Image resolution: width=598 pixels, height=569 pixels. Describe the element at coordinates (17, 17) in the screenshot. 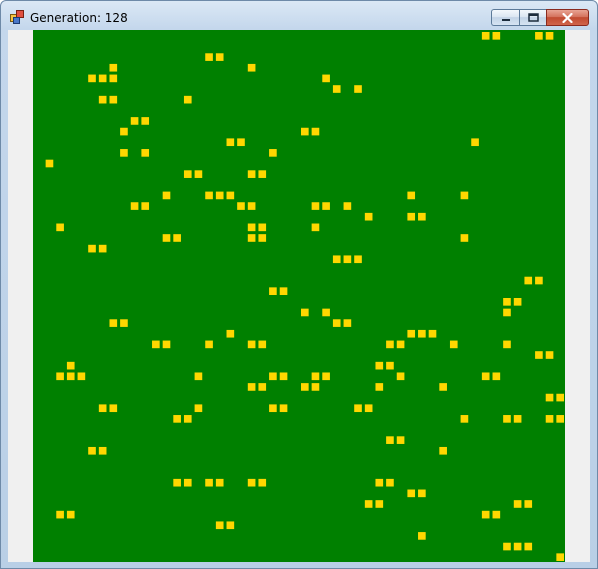

I see `app-icon` at that location.